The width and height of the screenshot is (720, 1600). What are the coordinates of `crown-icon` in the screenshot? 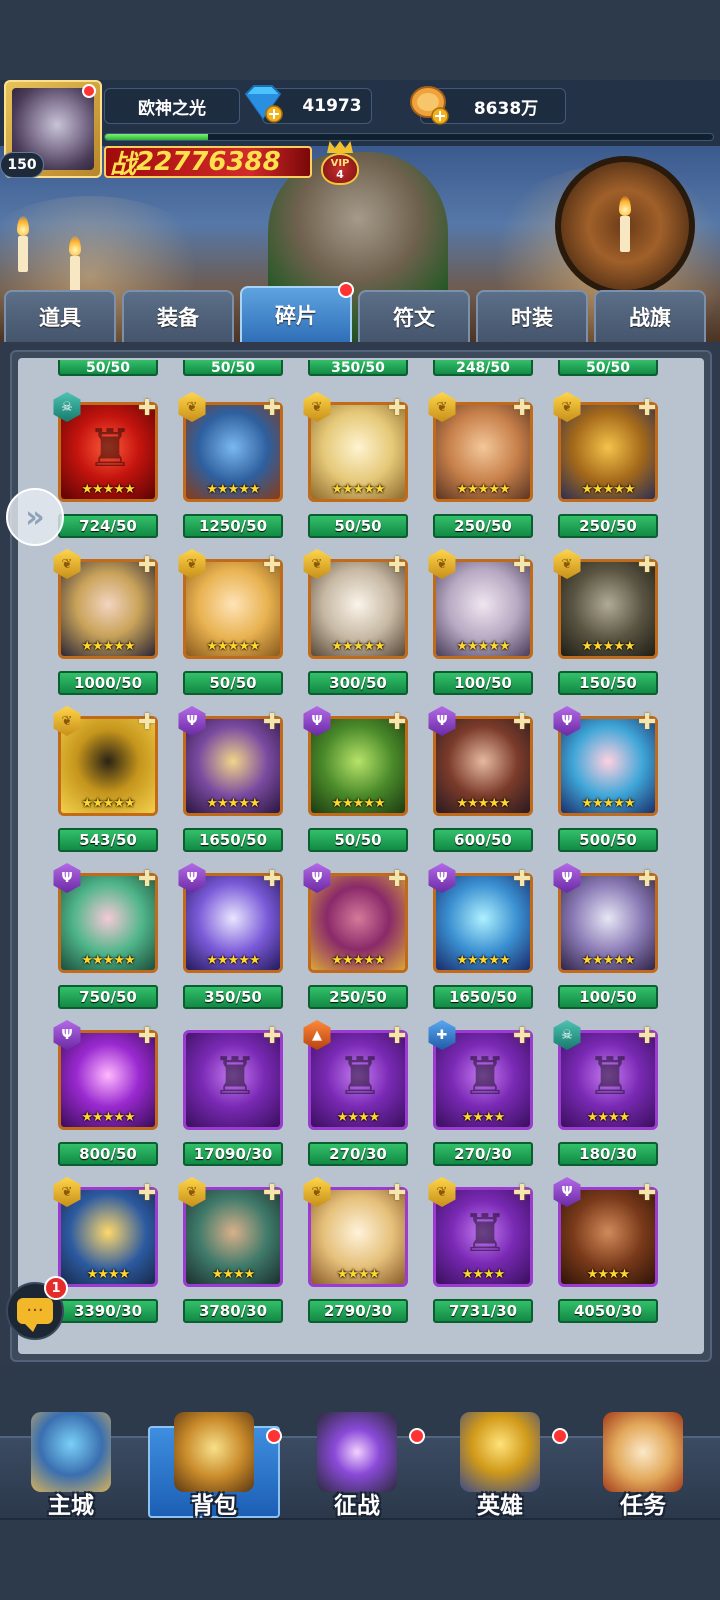 It's located at (340, 147).